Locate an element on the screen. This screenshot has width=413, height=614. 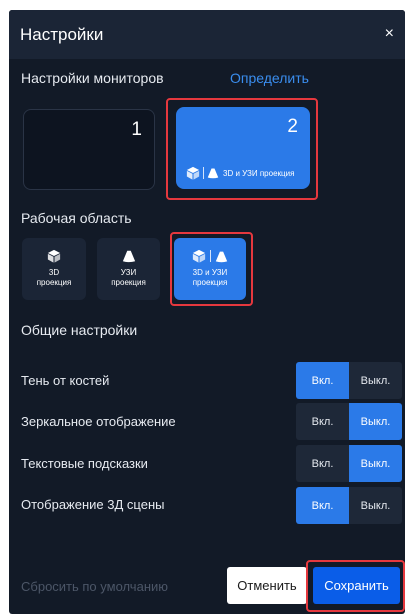
dialog-header: Настройки × is located at coordinates (207, 34).